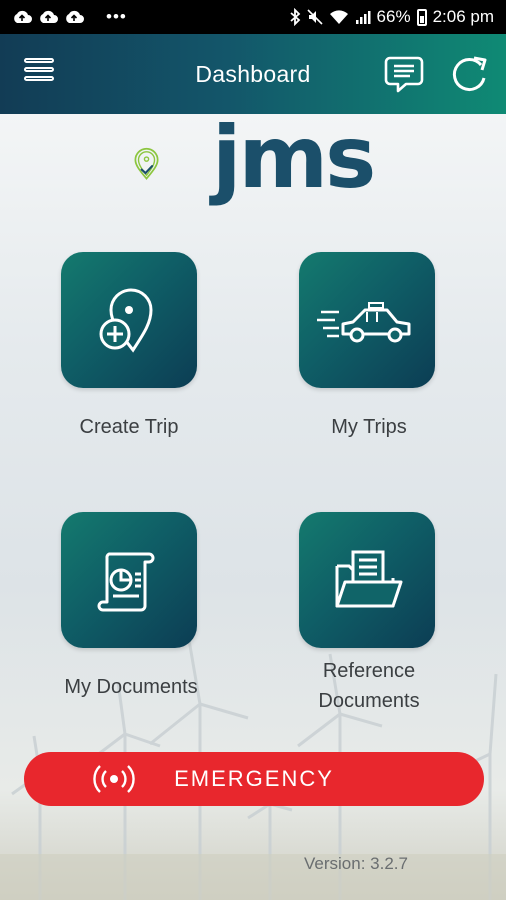 The width and height of the screenshot is (506, 900). I want to click on battery-icon, so click(421, 17).